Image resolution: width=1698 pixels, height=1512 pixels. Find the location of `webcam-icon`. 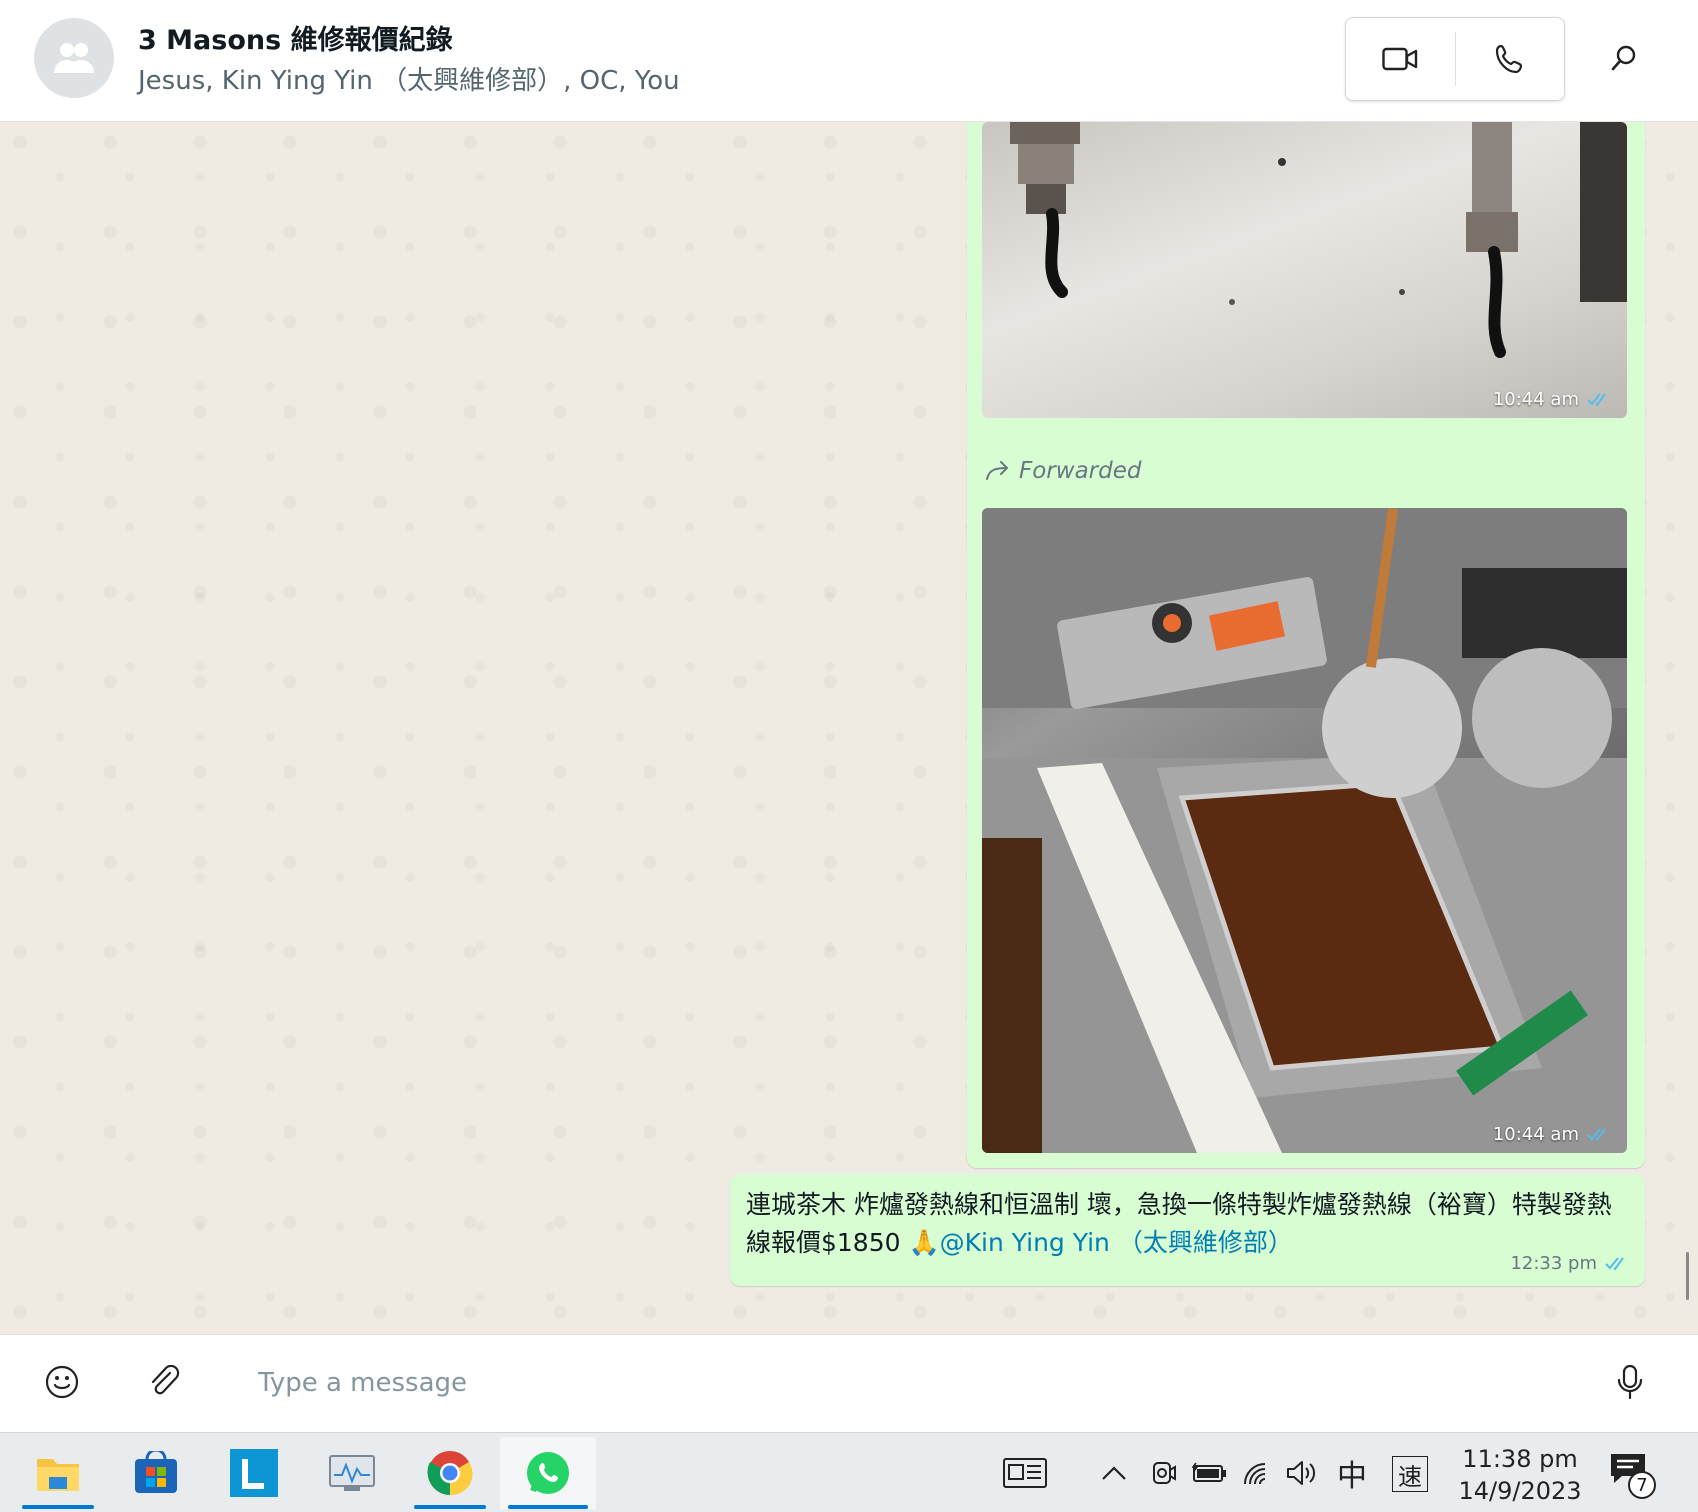

webcam-icon is located at coordinates (1164, 1473).